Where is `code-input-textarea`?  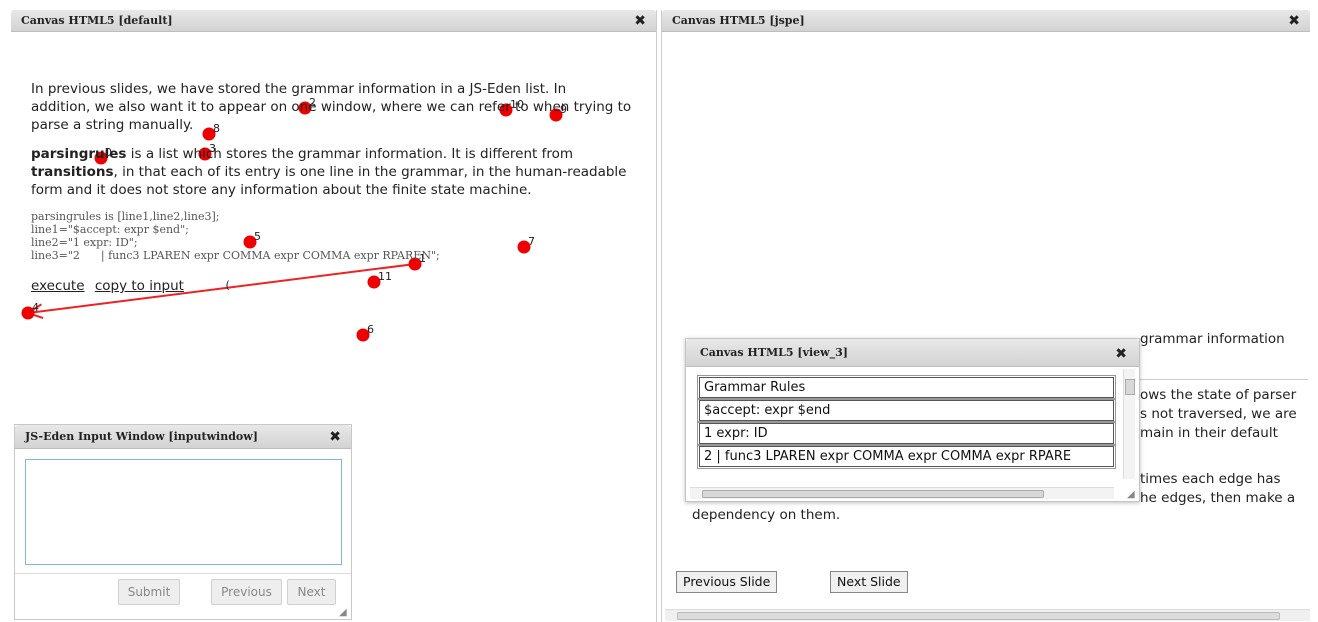 code-input-textarea is located at coordinates (183, 512).